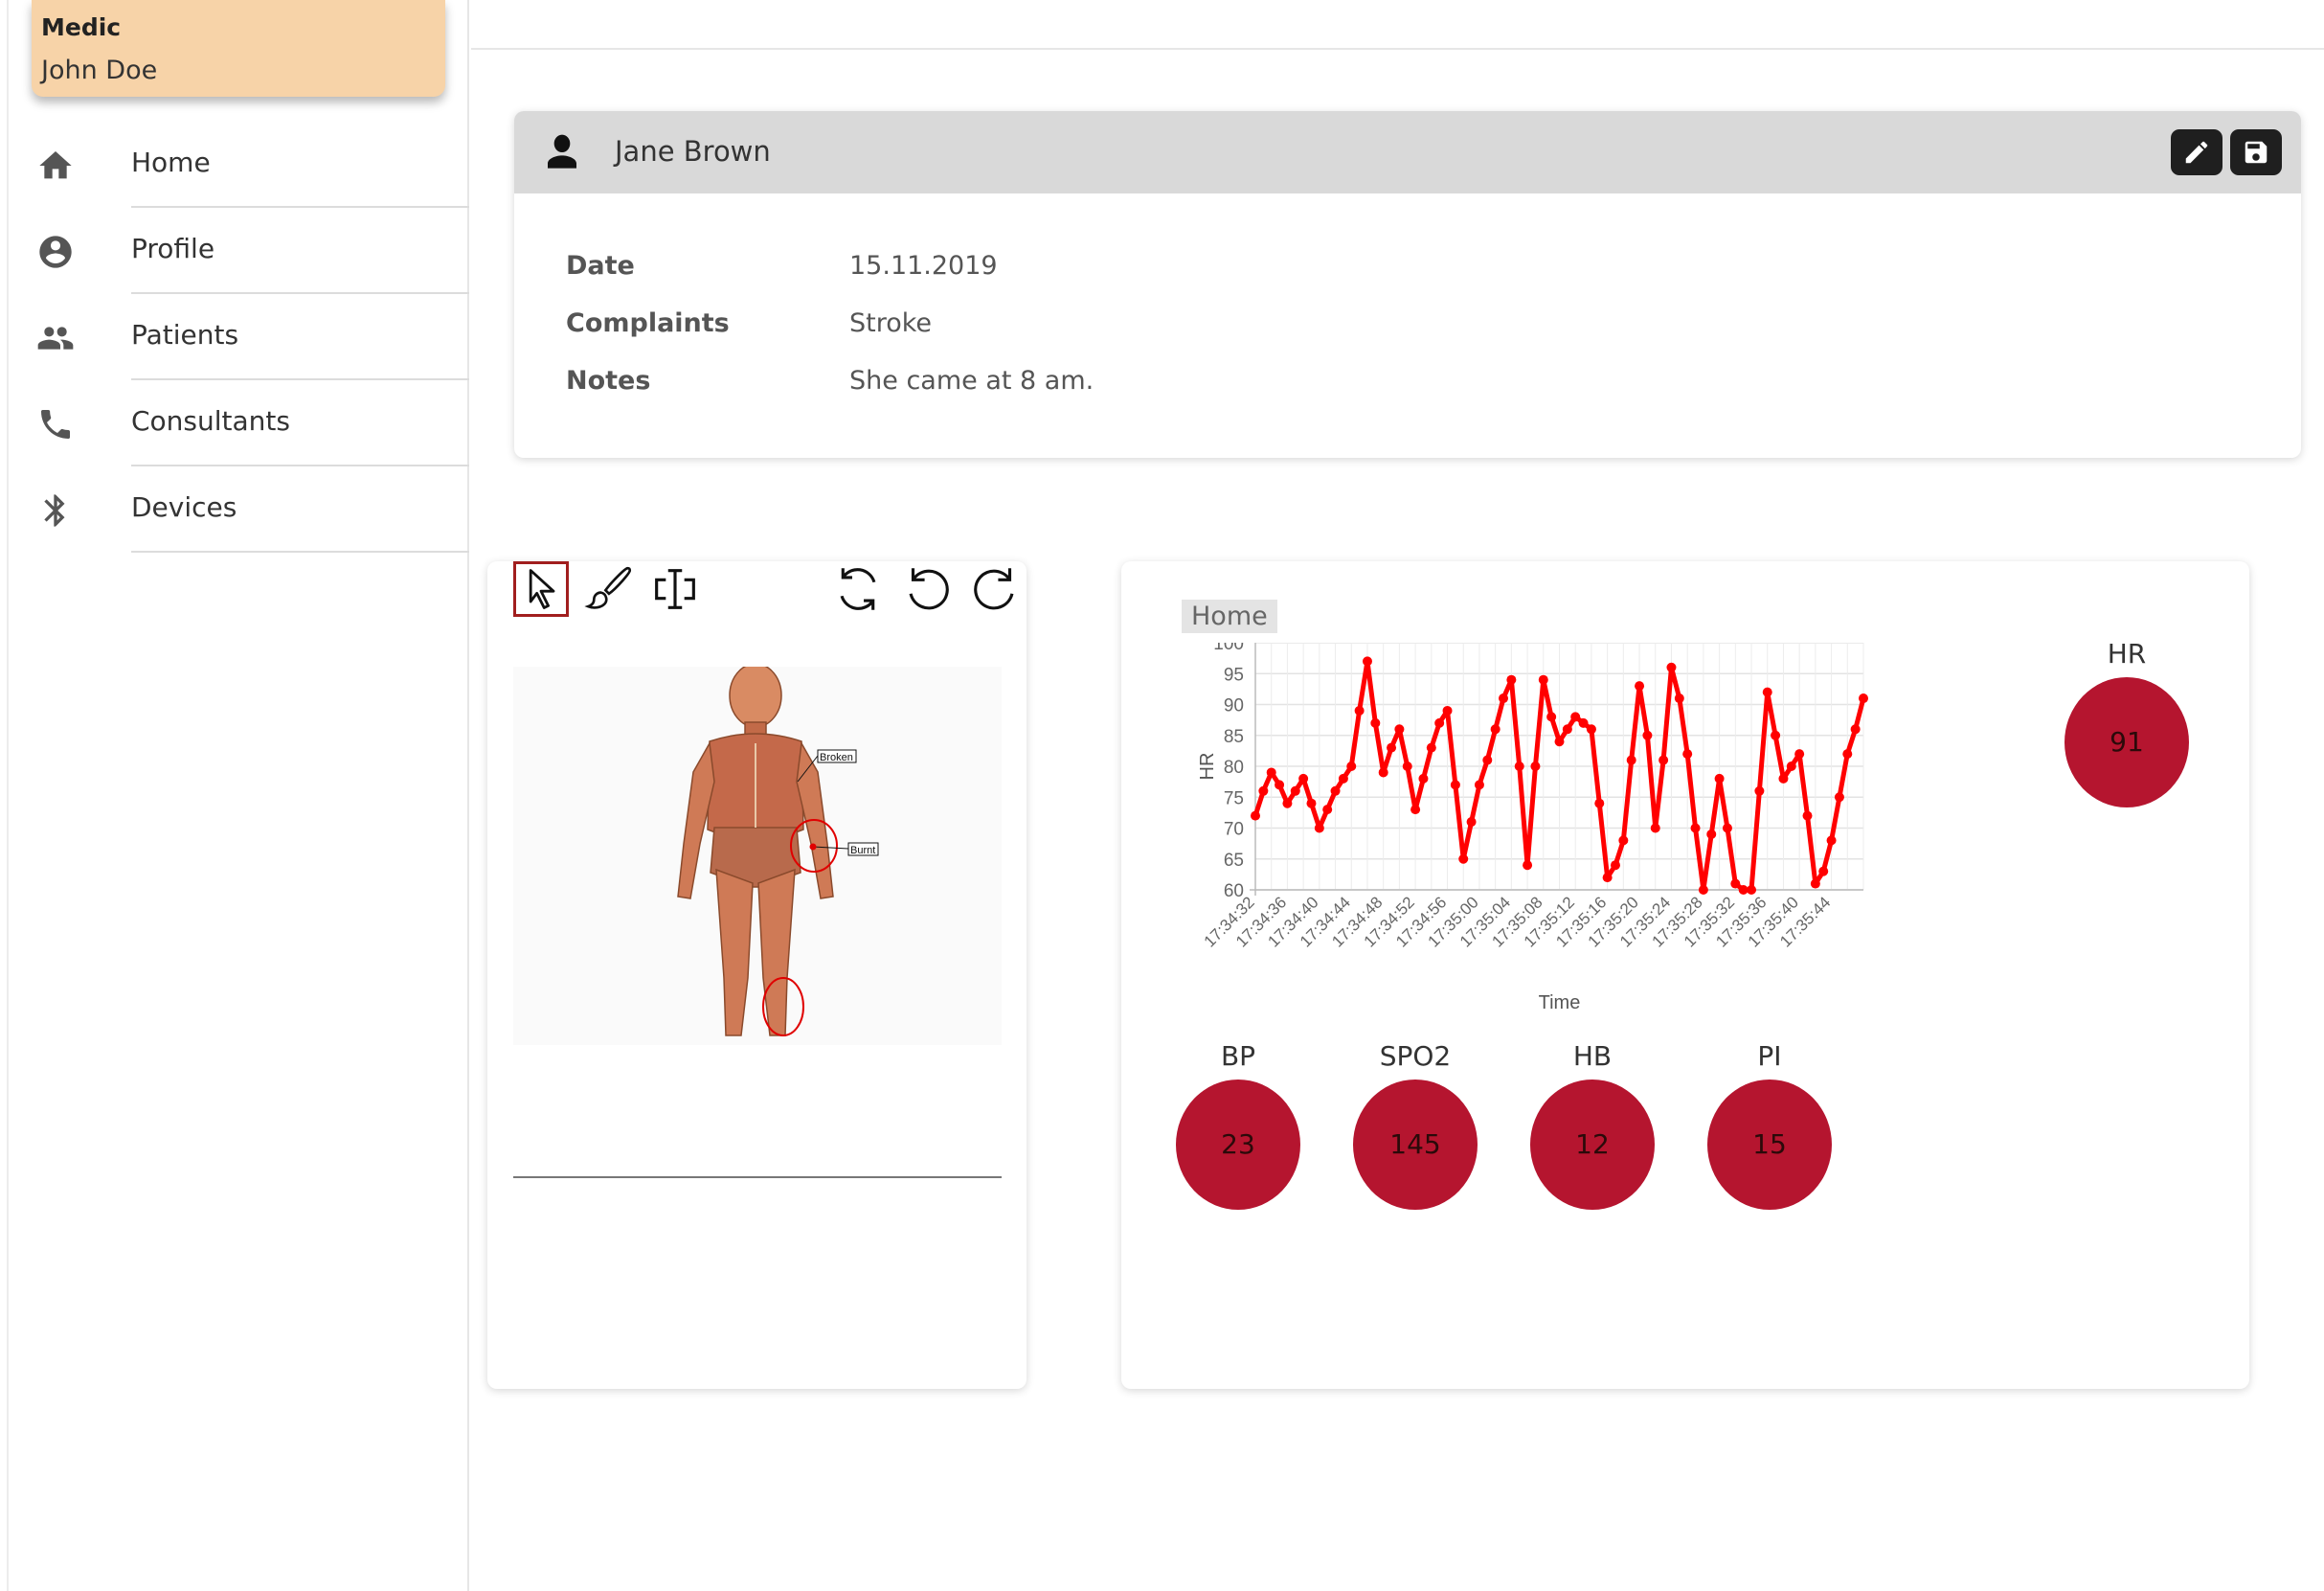  Describe the element at coordinates (234, 251) in the screenshot. I see `sidebar-item-profile: Profile` at that location.